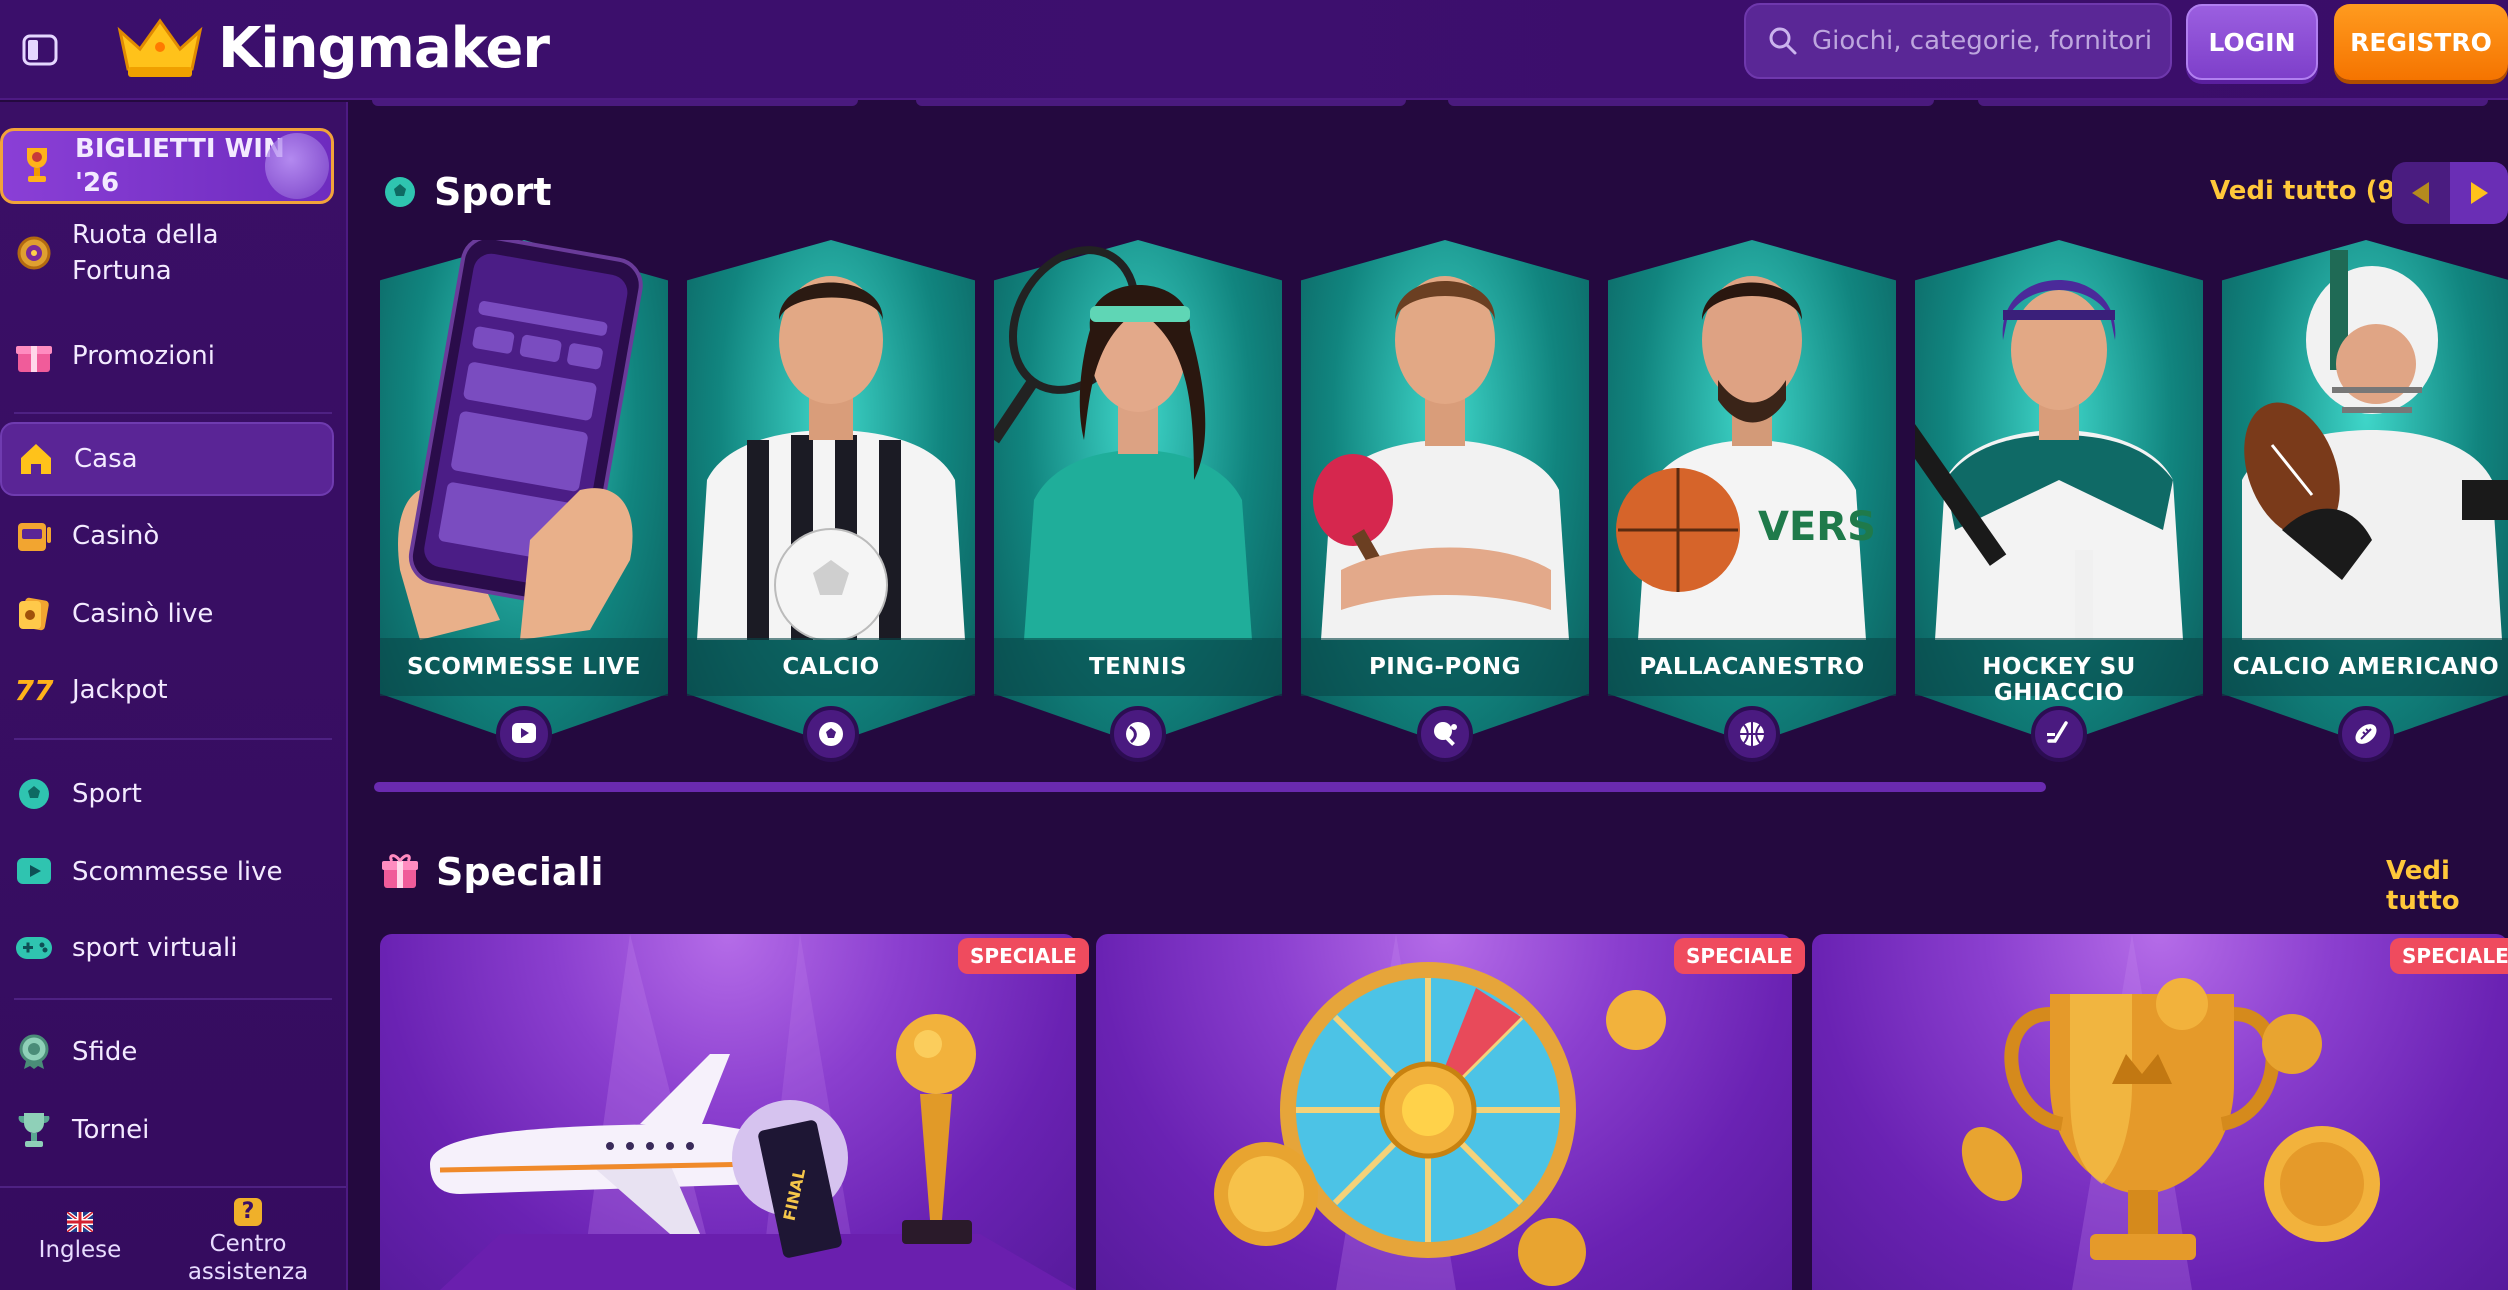 Image resolution: width=2508 pixels, height=1290 pixels. I want to click on help-center-link: ? Centro assistenza, so click(248, 1242).